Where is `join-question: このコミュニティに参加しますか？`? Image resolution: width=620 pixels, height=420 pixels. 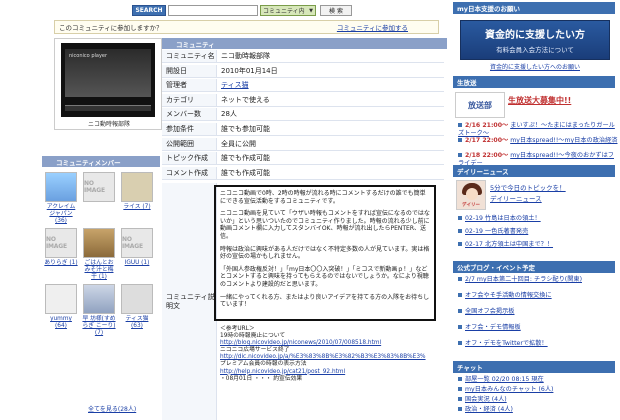
join-question: このコミュニティに参加しますか？ is located at coordinates (111, 28).